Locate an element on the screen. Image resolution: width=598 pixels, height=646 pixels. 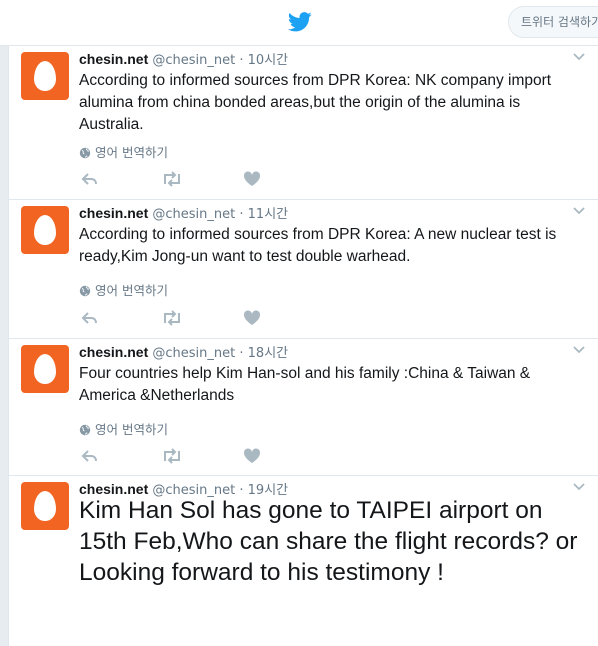
tweet-header: chesin.net @chesin_net · 10시간 is located at coordinates (183, 60).